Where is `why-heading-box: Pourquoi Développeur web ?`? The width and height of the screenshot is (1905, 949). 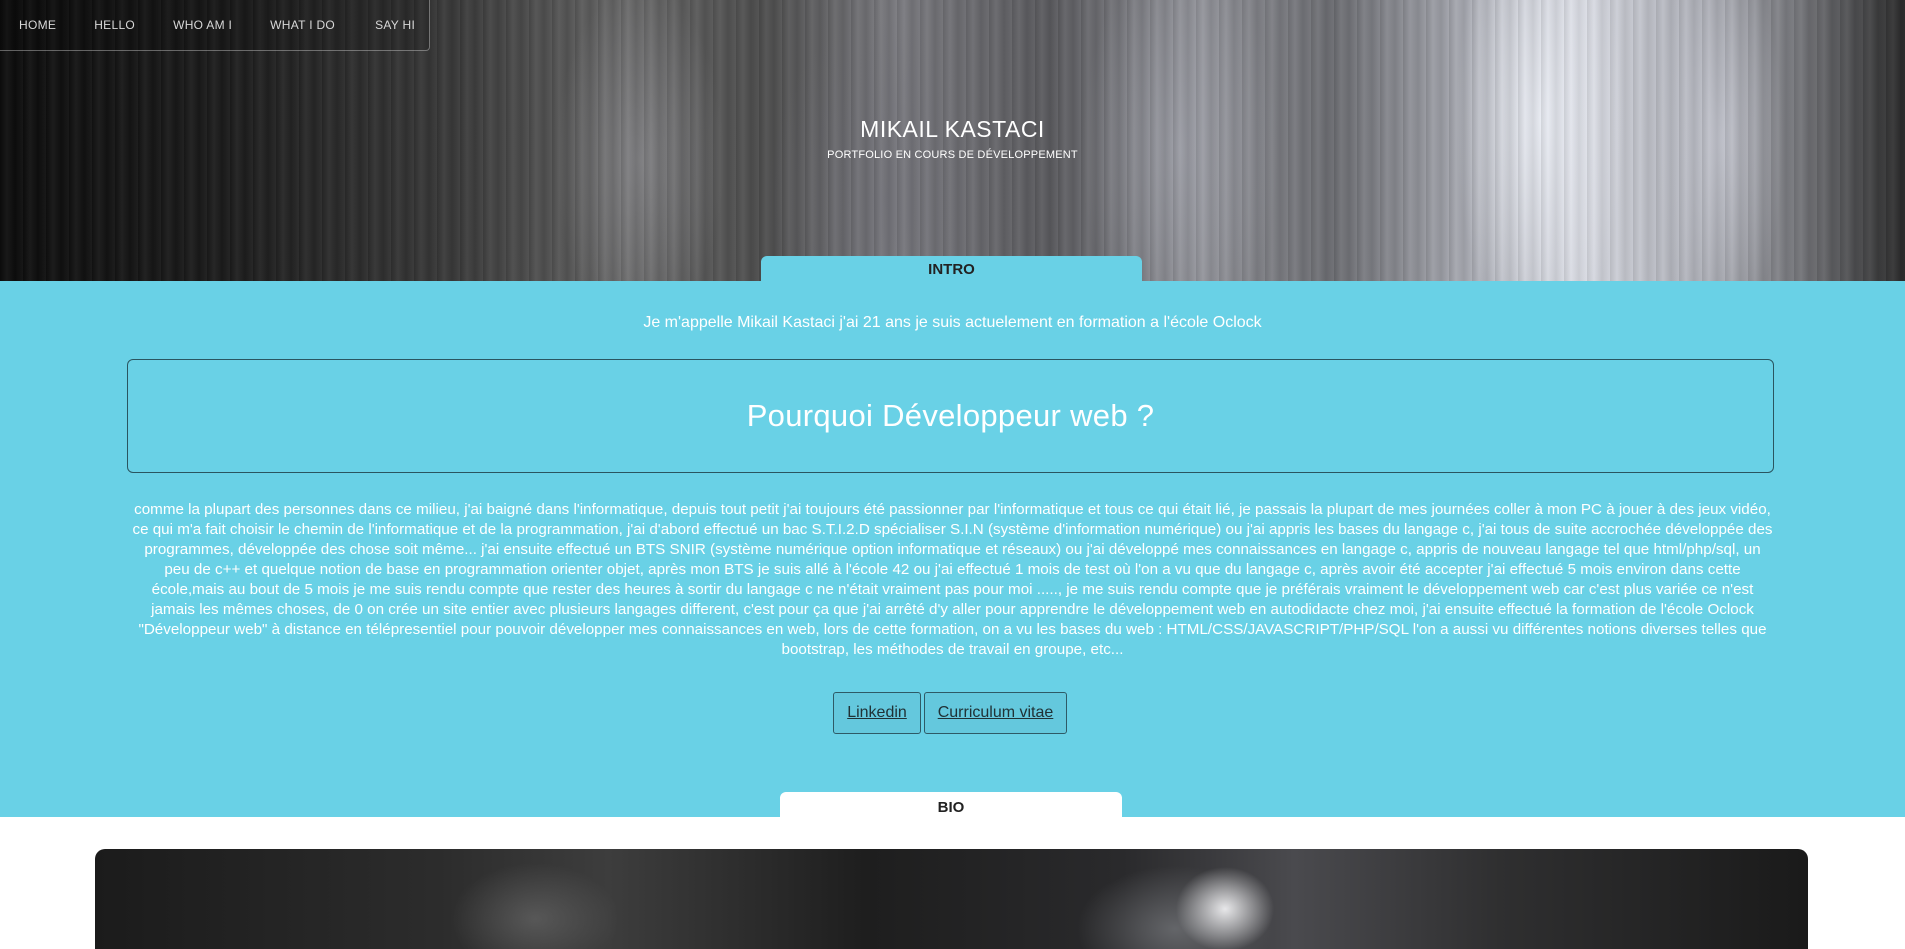 why-heading-box: Pourquoi Développeur web ? is located at coordinates (950, 416).